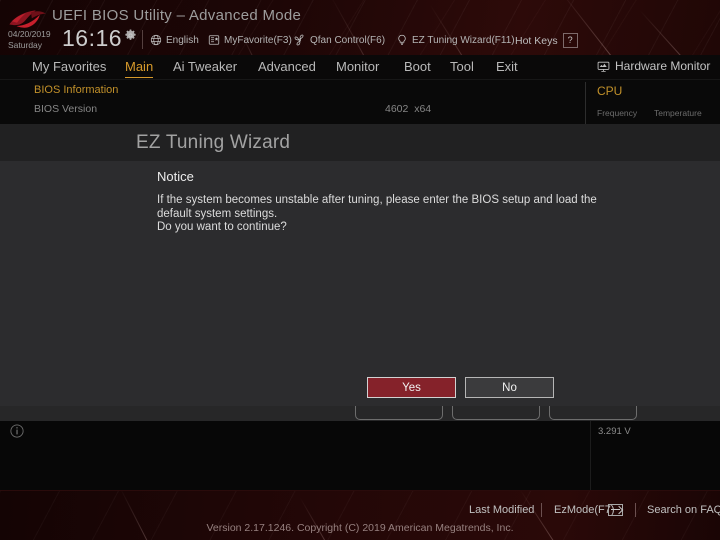 The image size is (720, 540). I want to click on rog-logo-icon, so click(27, 19).